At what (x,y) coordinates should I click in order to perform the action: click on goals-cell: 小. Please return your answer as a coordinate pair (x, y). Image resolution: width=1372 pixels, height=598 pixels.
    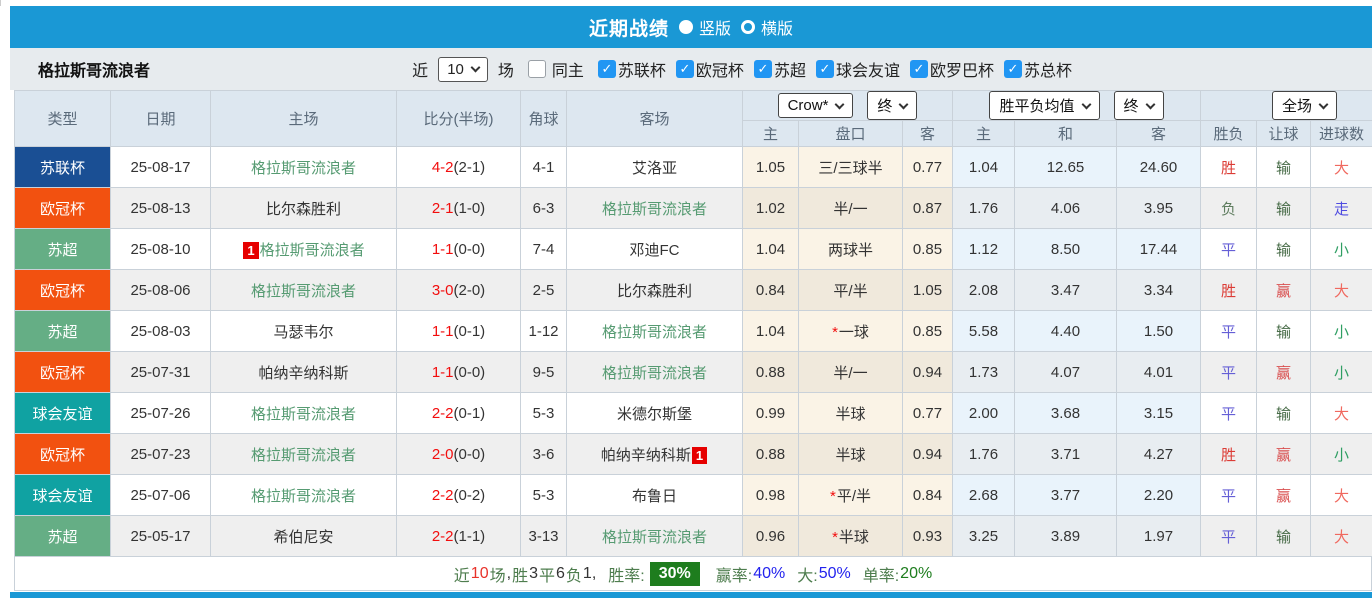
    Looking at the image, I should click on (1340, 454).